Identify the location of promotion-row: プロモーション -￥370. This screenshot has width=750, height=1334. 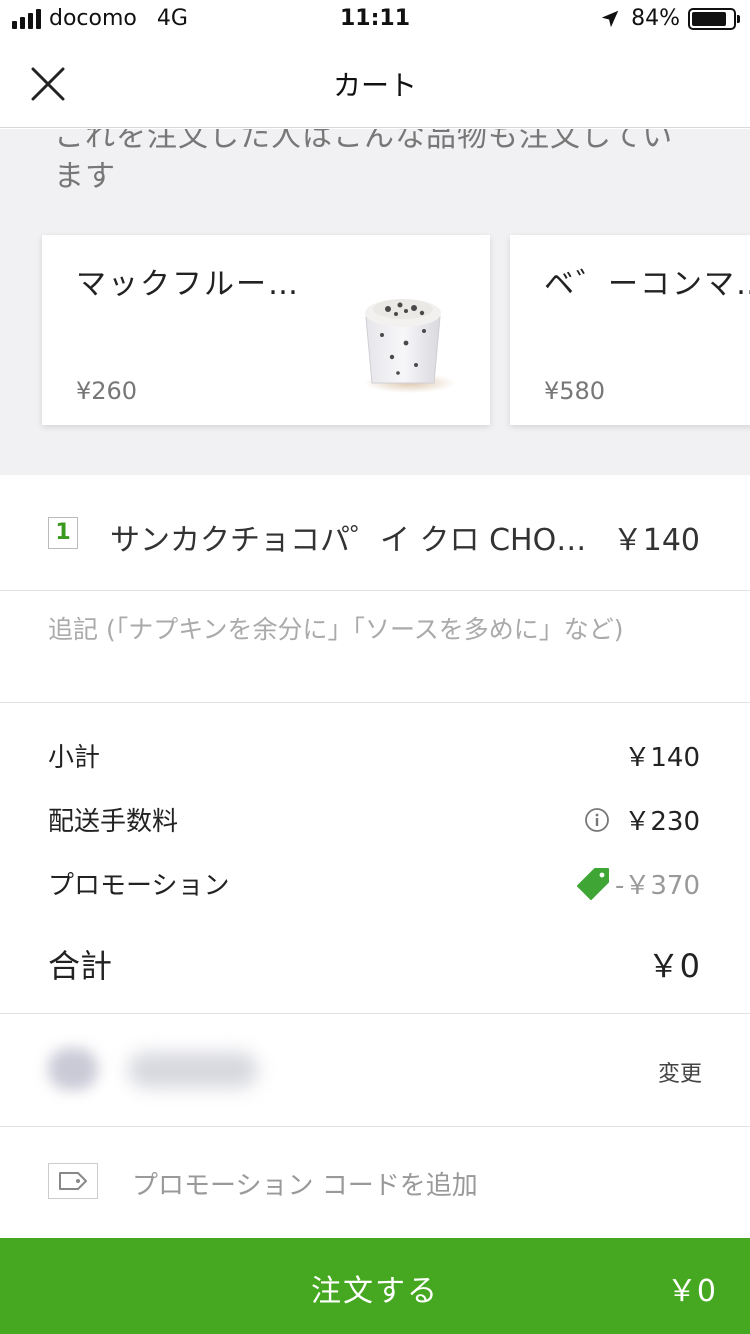
(374, 883).